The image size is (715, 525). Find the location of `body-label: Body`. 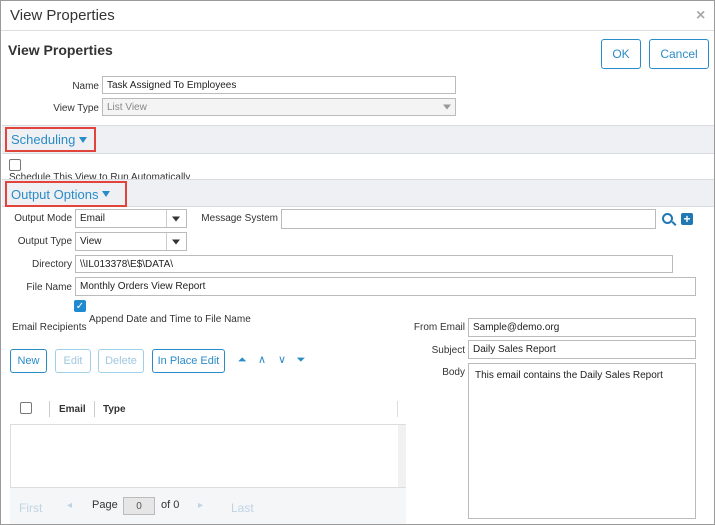

body-label: Body is located at coordinates (453, 372).